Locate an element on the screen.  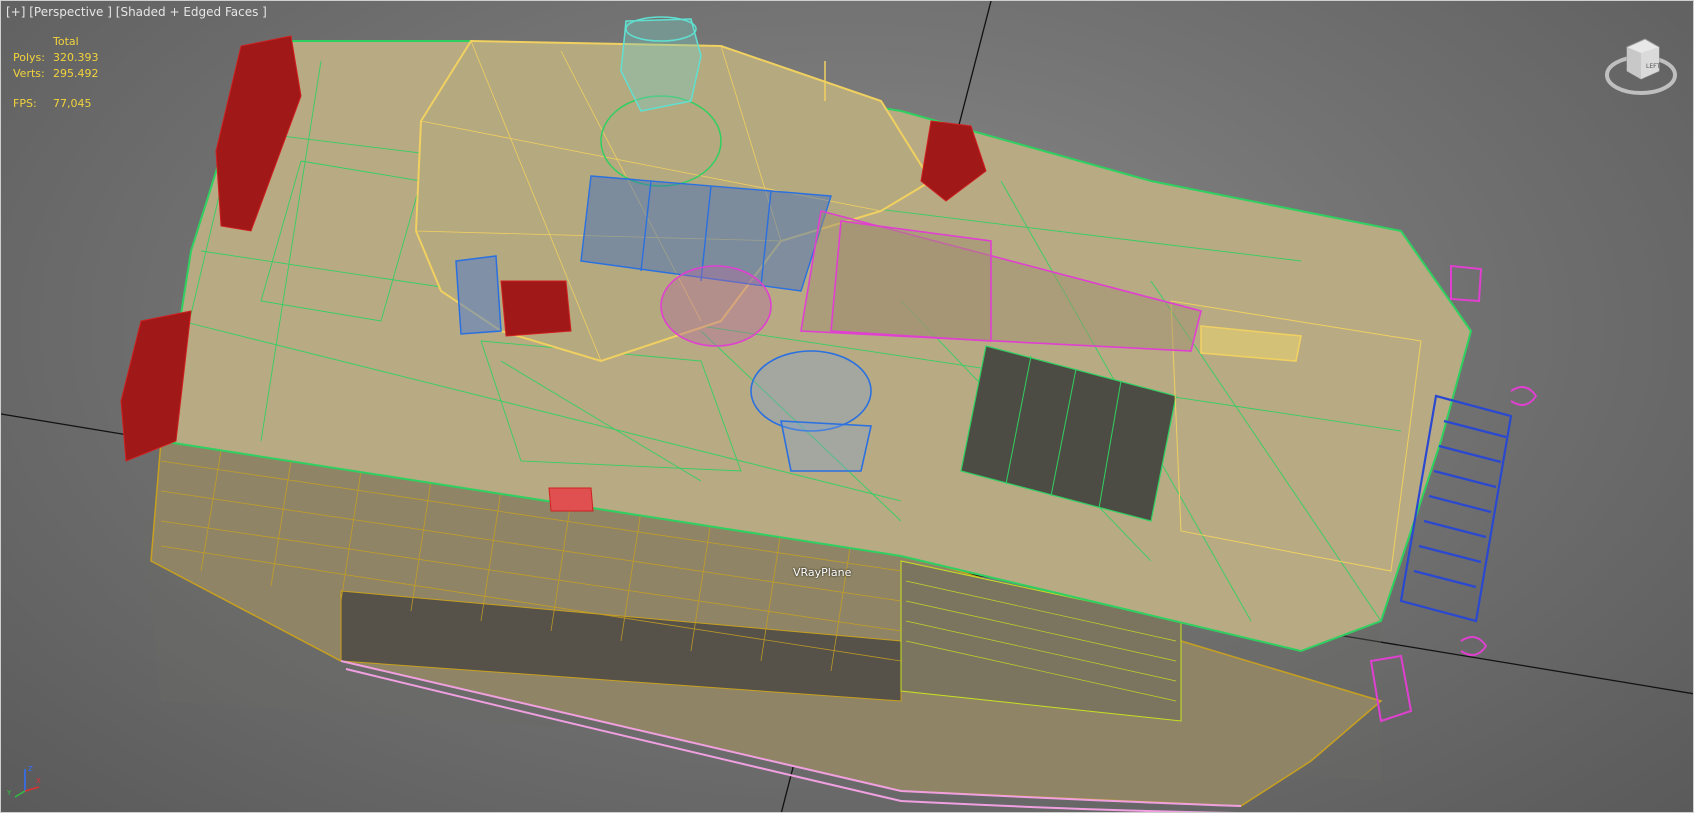
viewport-menu-plus: [+] is located at coordinates (15, 12).